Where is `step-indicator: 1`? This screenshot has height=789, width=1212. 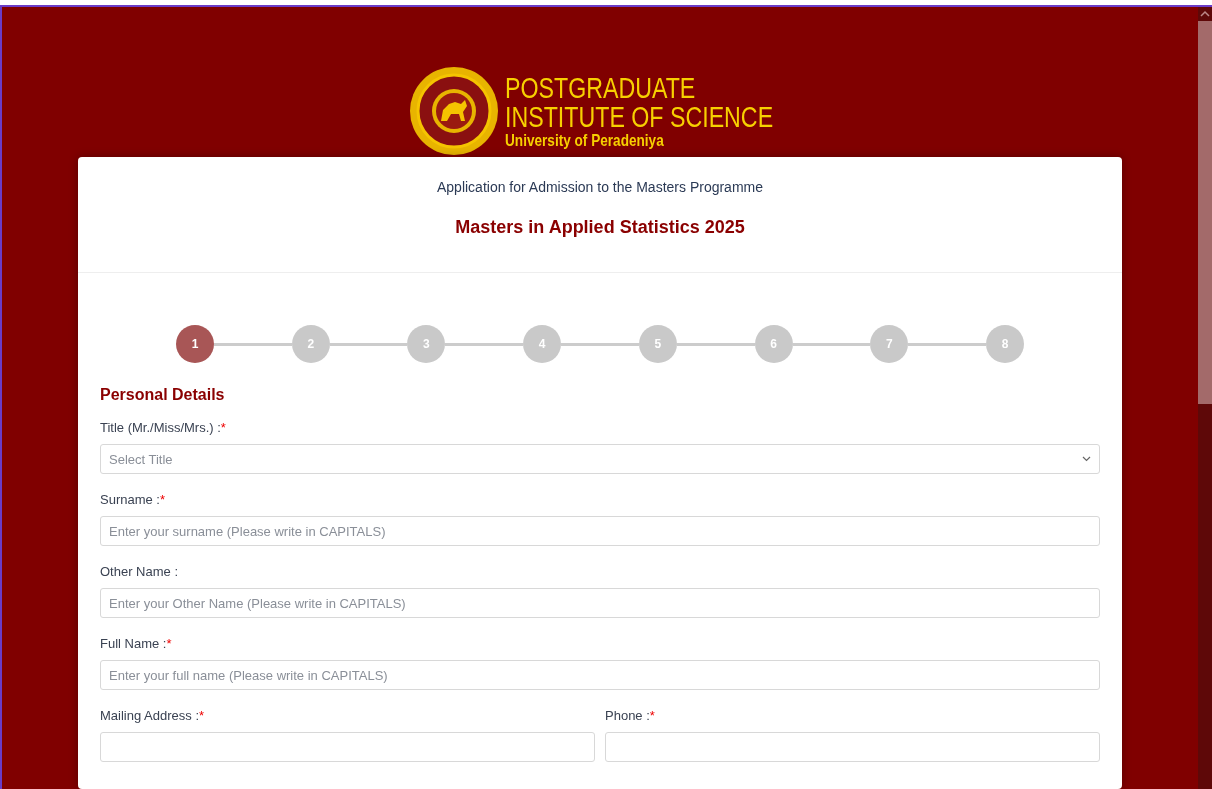 step-indicator: 1 is located at coordinates (195, 344).